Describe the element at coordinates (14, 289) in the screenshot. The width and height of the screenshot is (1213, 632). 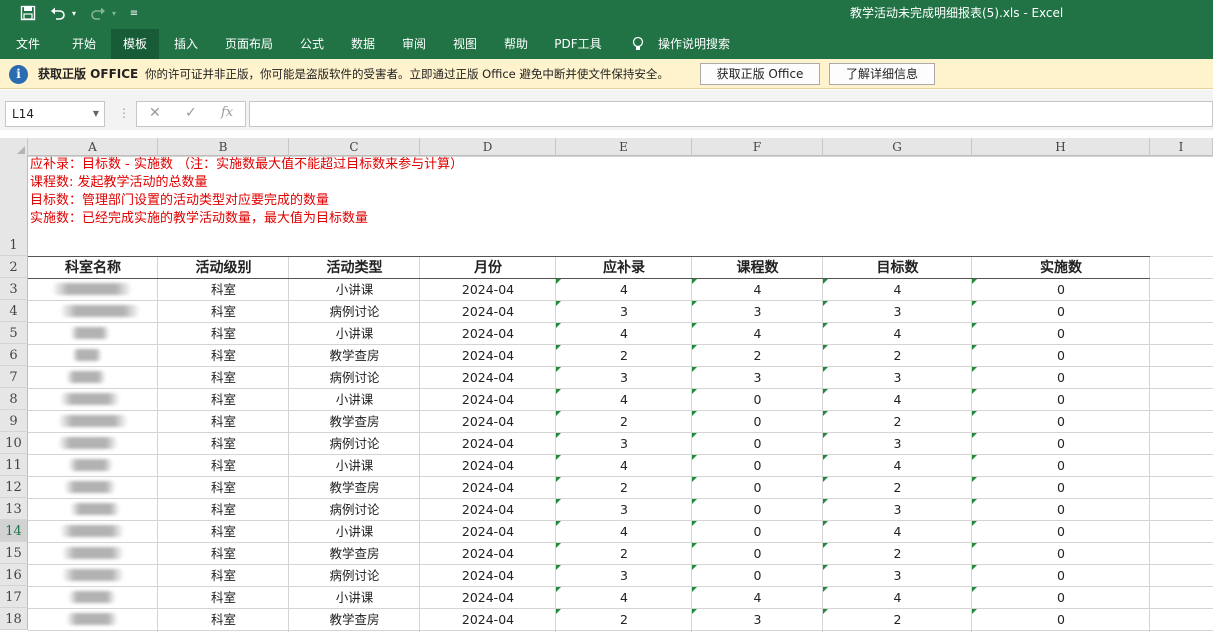
I see `row-header-3: 3` at that location.